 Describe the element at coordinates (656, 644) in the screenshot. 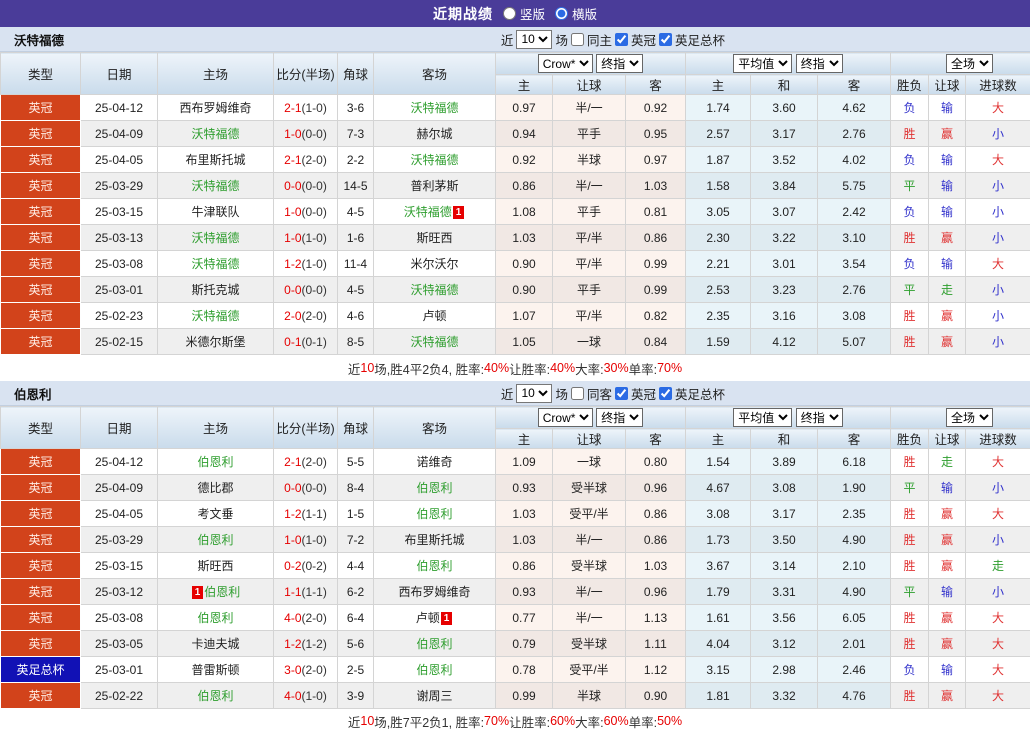

I see `handicap-odds-away: 1.11` at that location.